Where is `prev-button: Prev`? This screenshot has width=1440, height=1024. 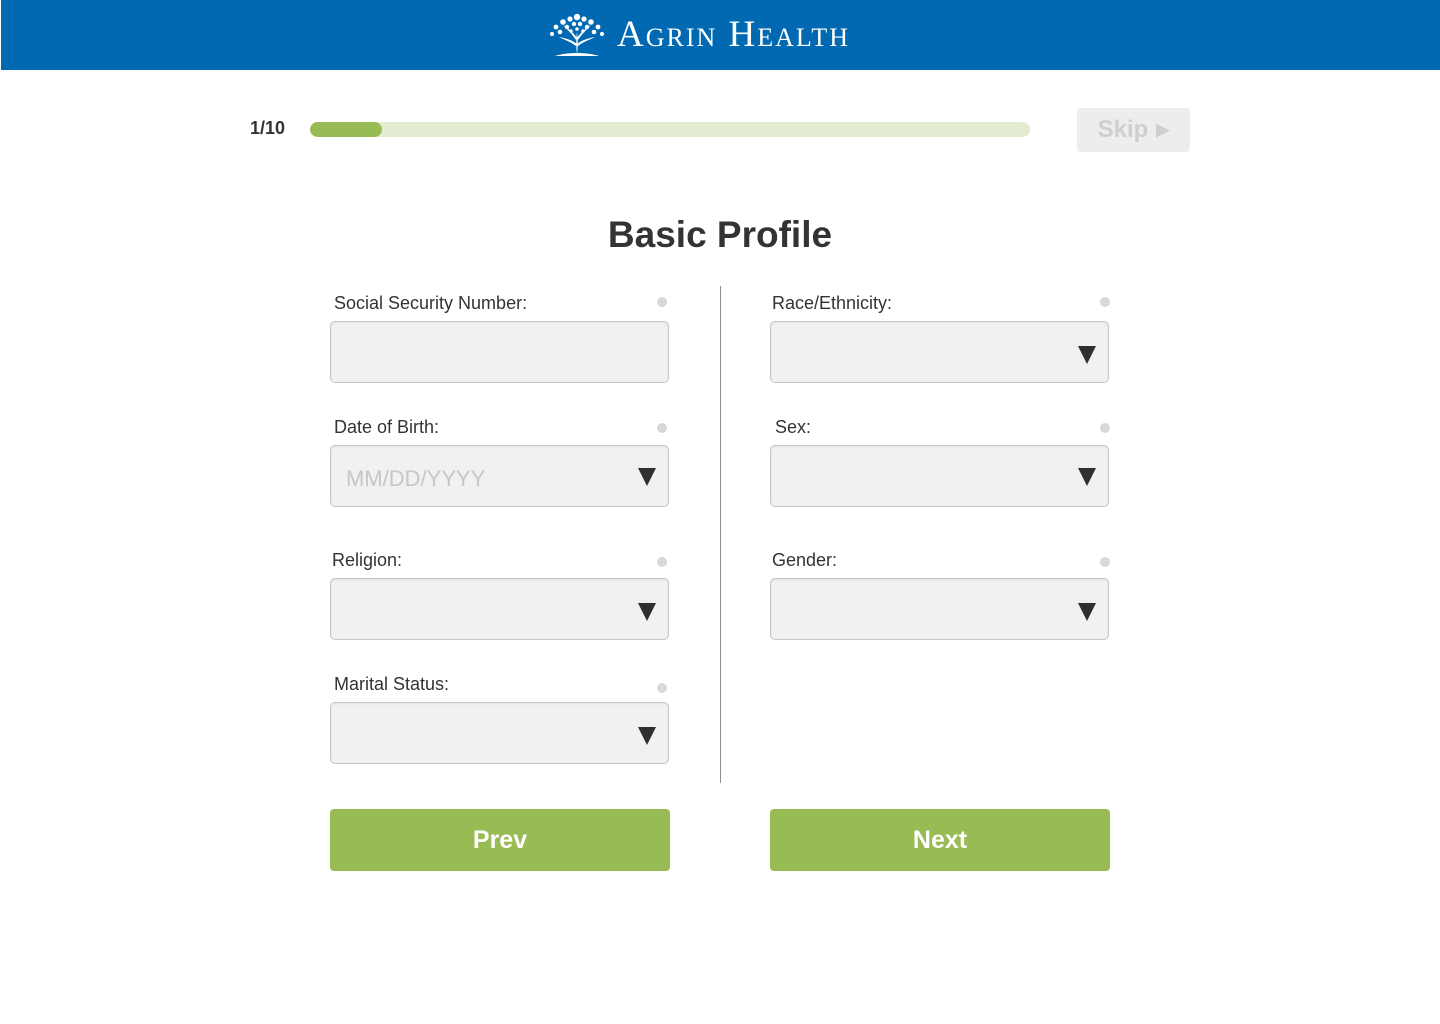 prev-button: Prev is located at coordinates (500, 840).